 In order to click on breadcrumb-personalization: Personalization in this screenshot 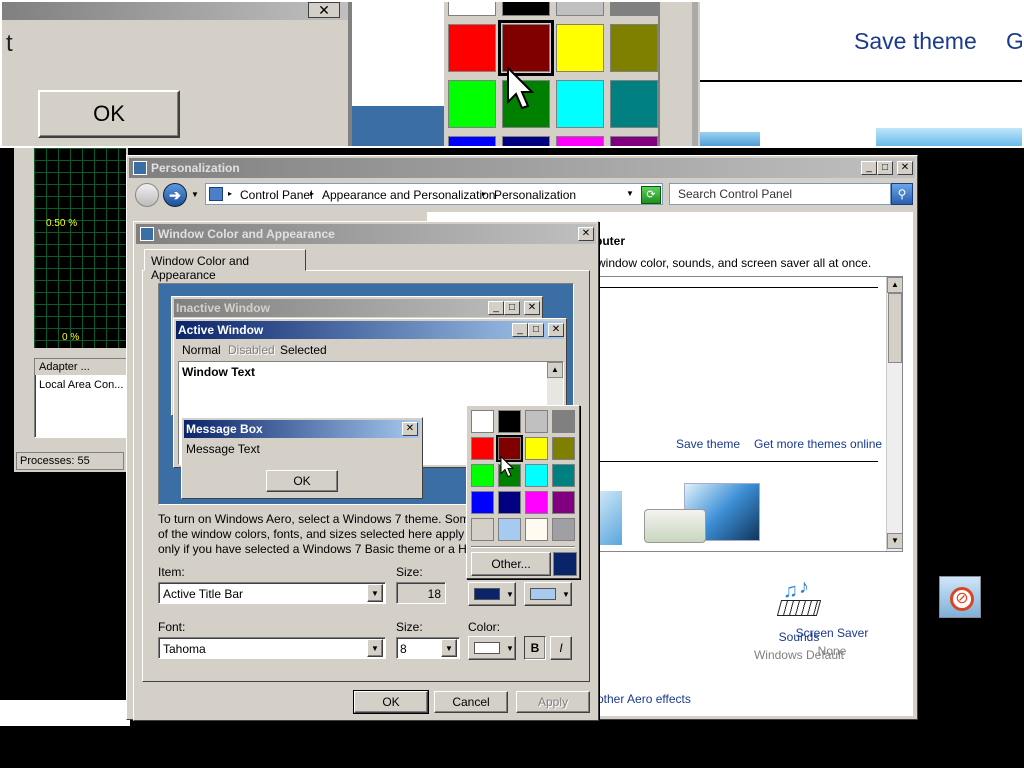, I will do `click(535, 195)`.